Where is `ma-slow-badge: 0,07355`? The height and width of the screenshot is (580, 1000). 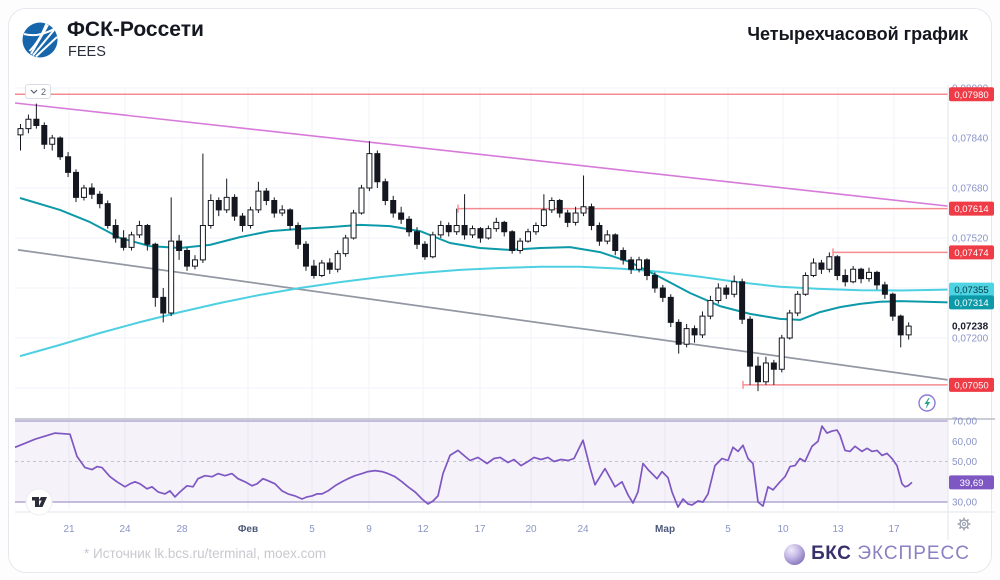
ma-slow-badge: 0,07355 is located at coordinates (971, 289).